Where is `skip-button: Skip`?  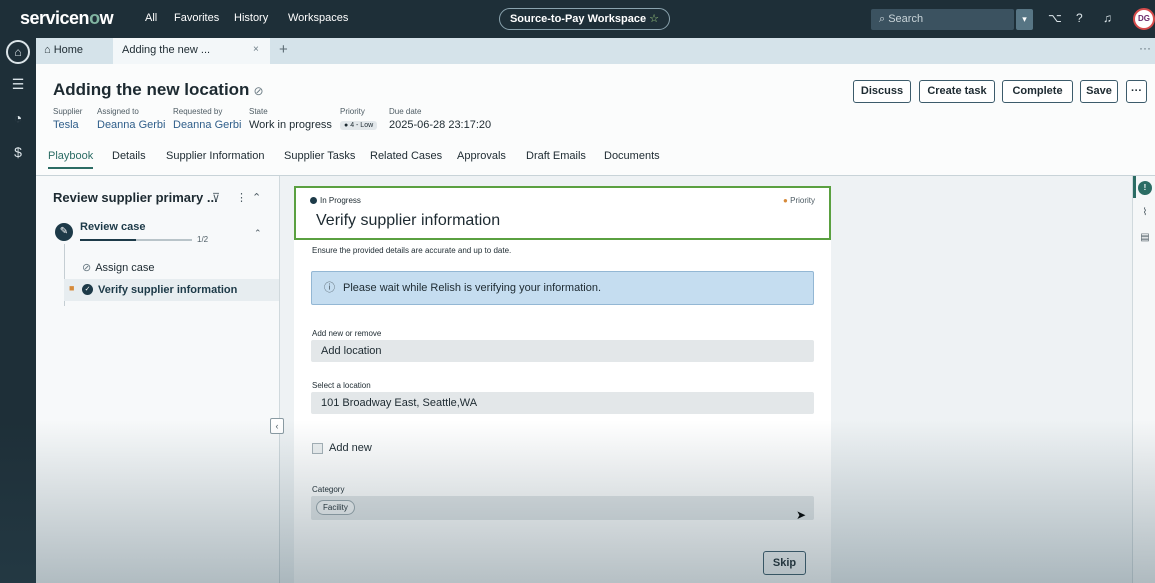 skip-button: Skip is located at coordinates (784, 563).